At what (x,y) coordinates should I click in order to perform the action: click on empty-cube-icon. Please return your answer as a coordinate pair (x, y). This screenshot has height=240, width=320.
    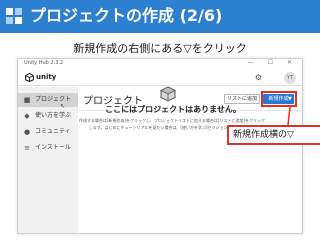
    Looking at the image, I should click on (168, 94).